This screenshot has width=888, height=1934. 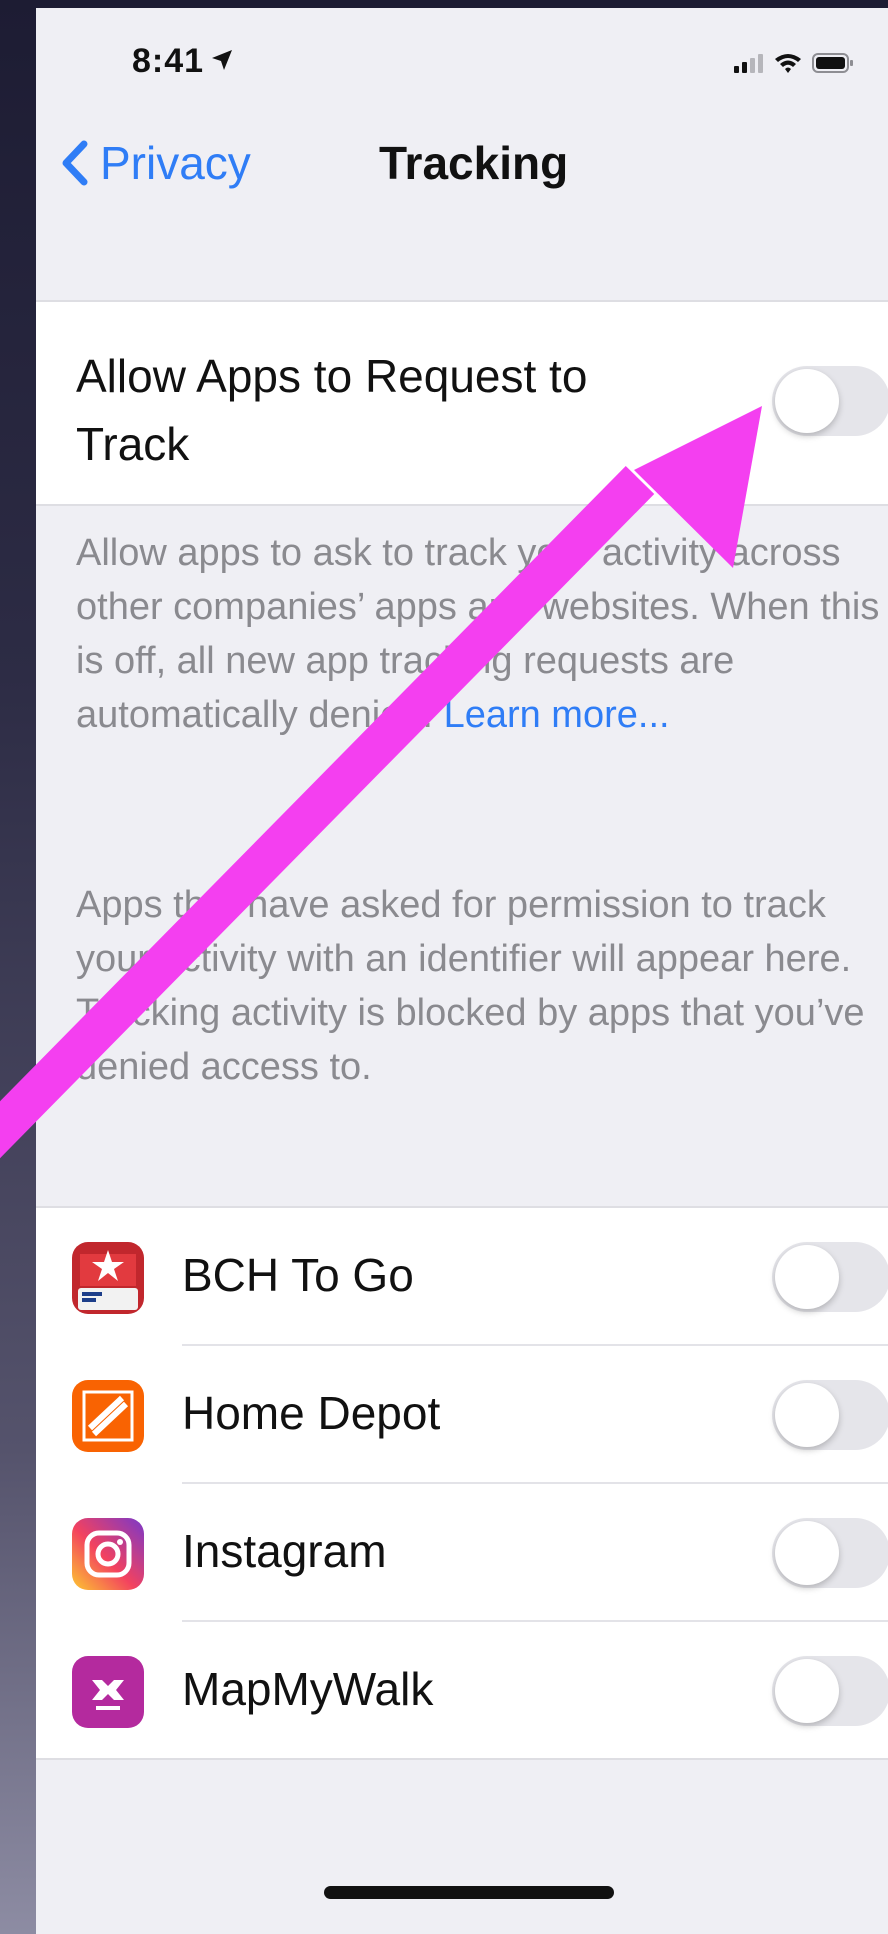 What do you see at coordinates (175, 163) in the screenshot?
I see `back-button-label: Privacy` at bounding box center [175, 163].